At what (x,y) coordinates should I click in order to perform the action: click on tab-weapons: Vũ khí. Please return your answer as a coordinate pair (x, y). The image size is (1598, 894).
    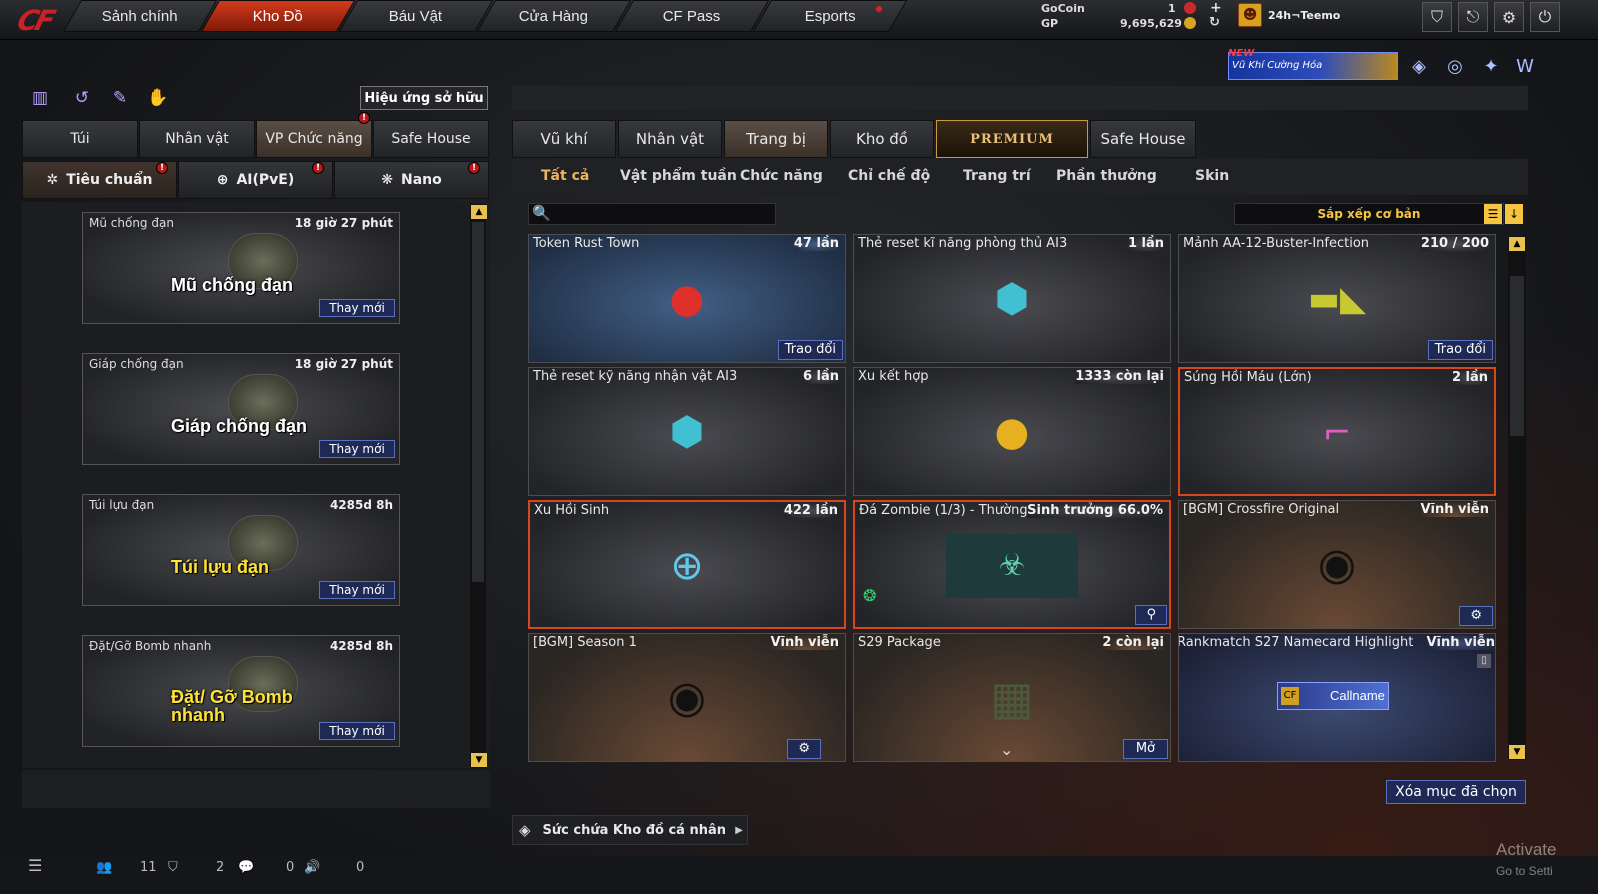
    Looking at the image, I should click on (564, 139).